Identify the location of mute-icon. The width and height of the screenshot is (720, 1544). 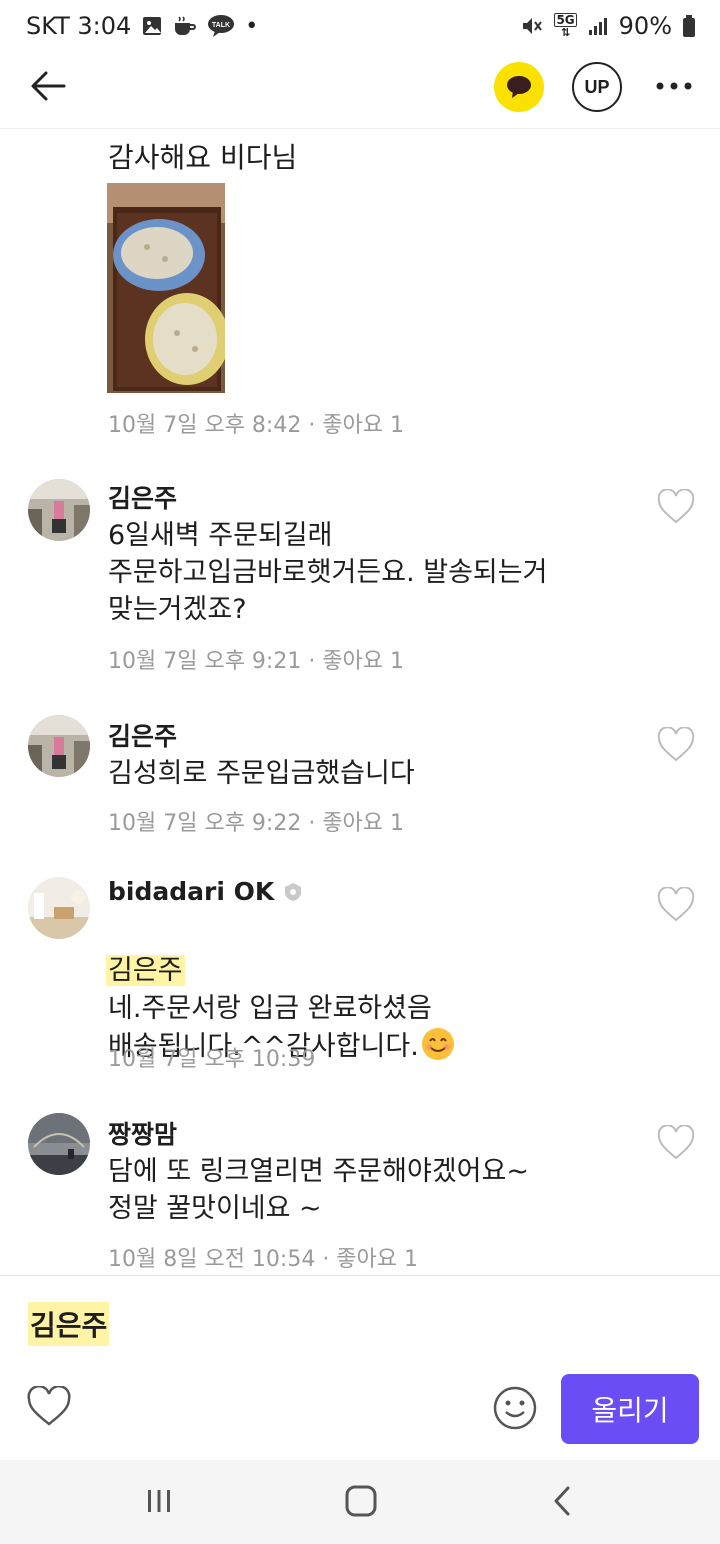
(533, 26).